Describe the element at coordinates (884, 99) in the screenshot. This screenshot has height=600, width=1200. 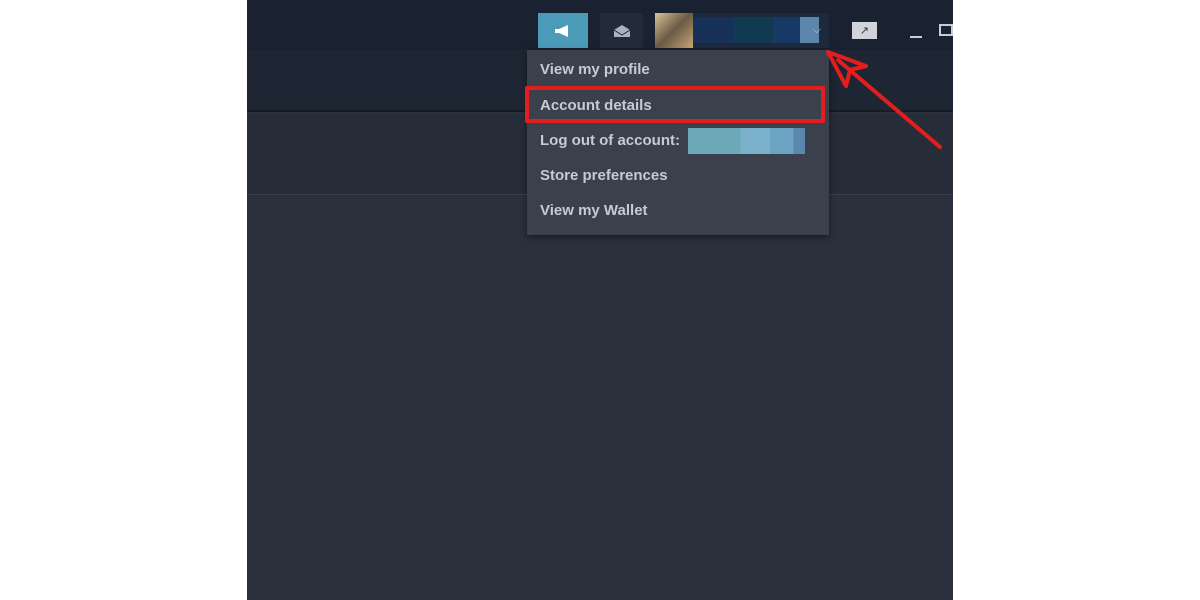
I see `annotation-arrow-icon` at that location.